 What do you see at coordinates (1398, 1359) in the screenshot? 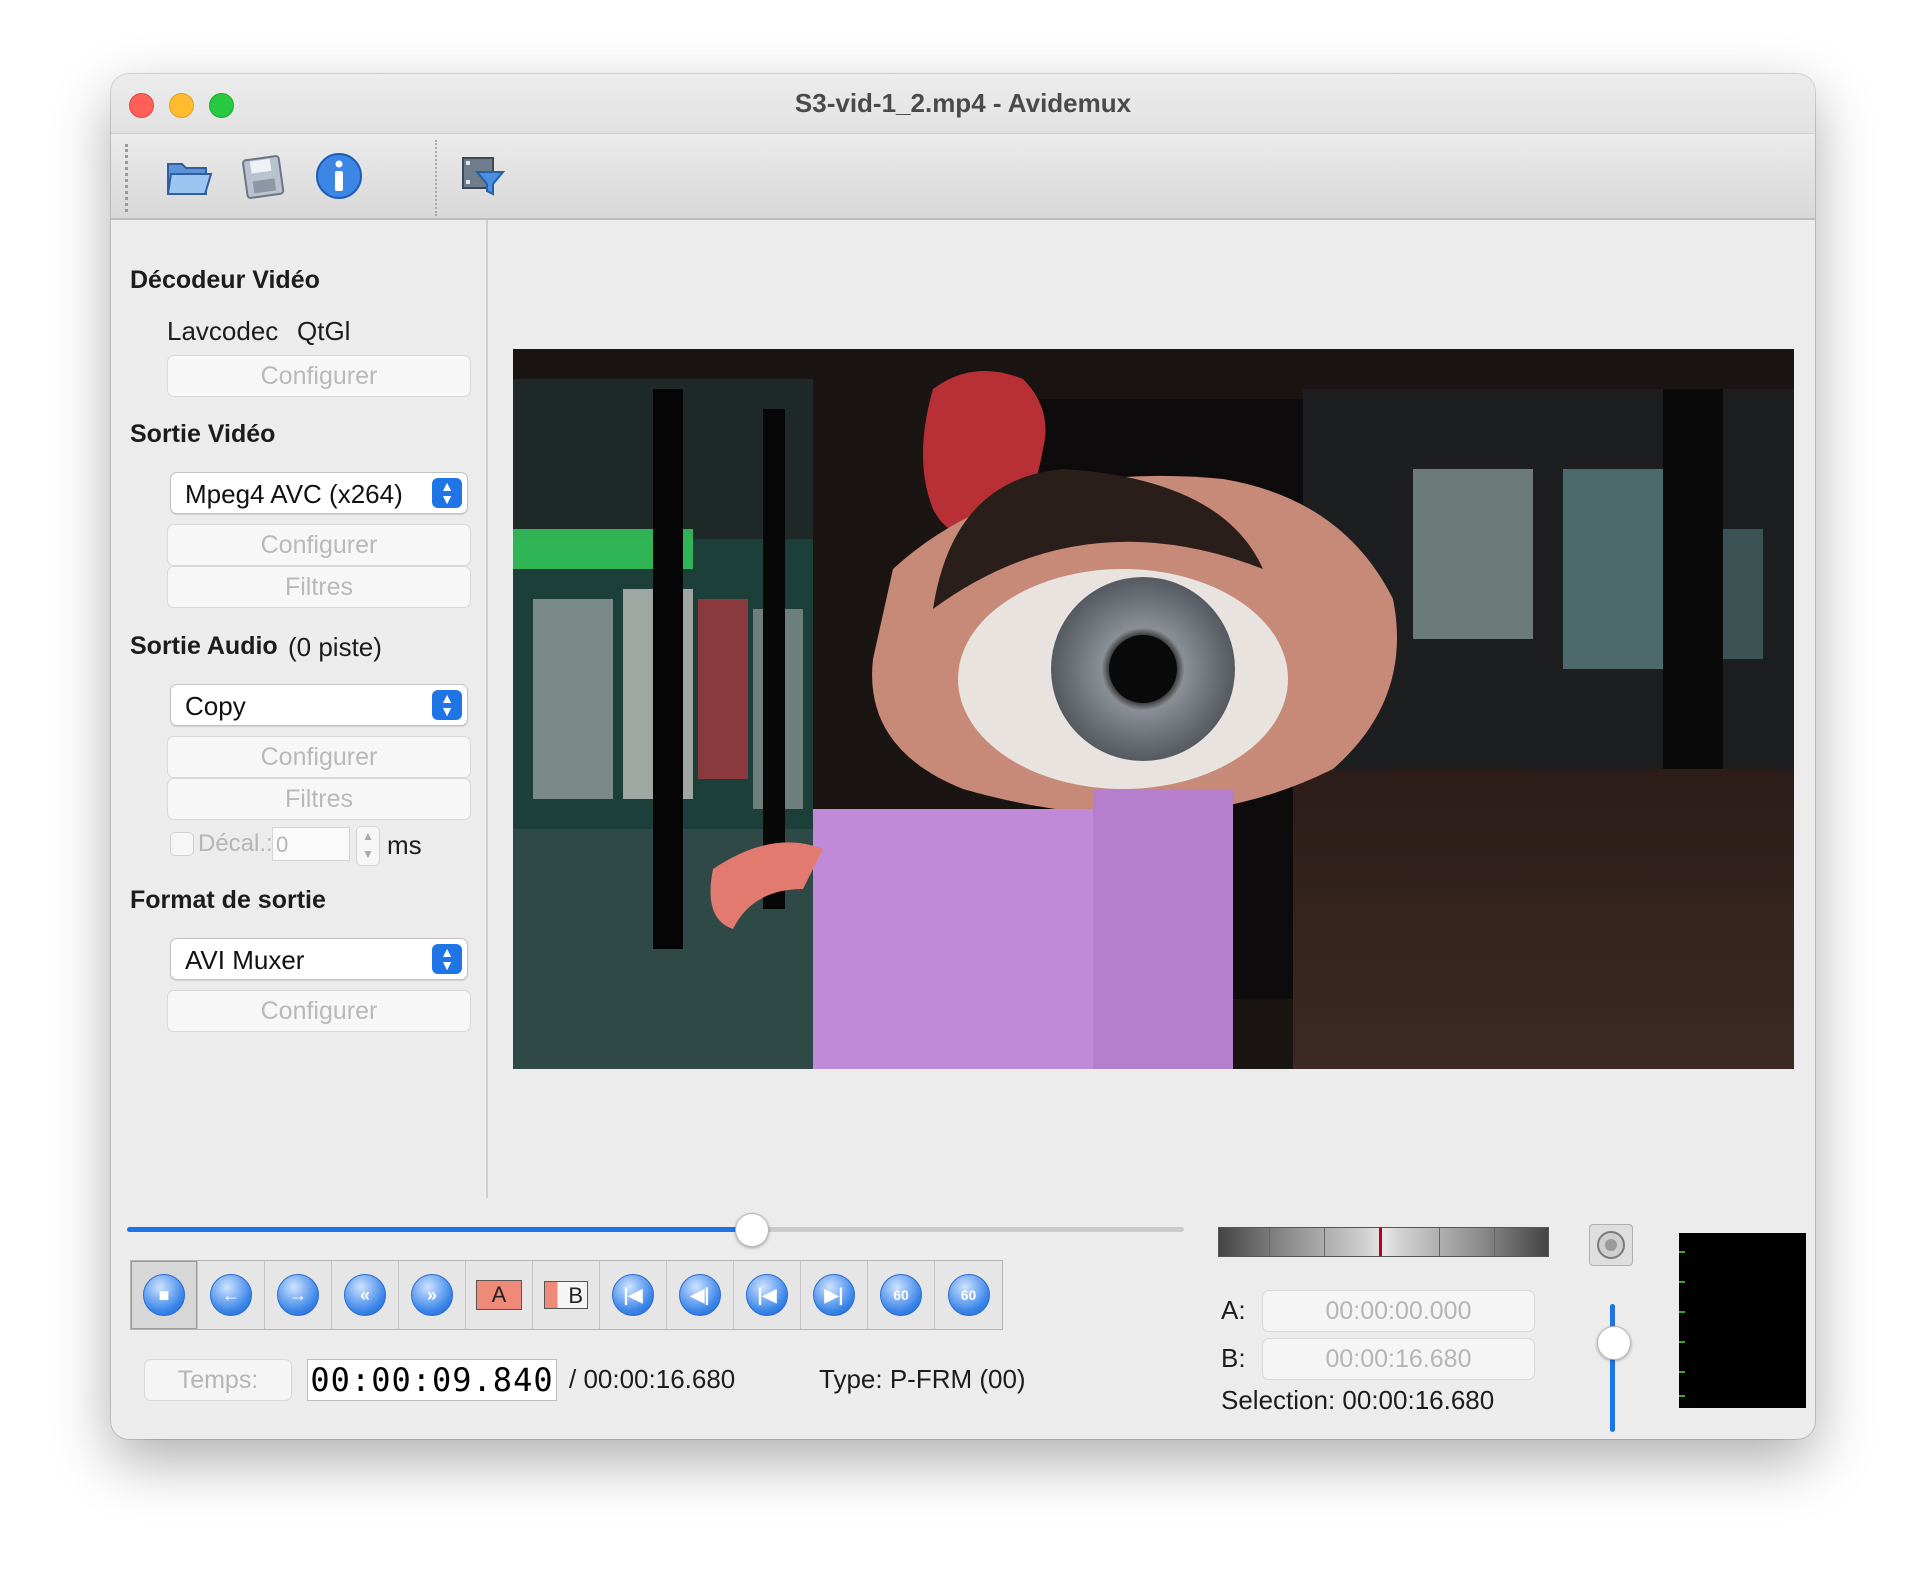
I see `marker-b-field: 00:00:16.680` at bounding box center [1398, 1359].